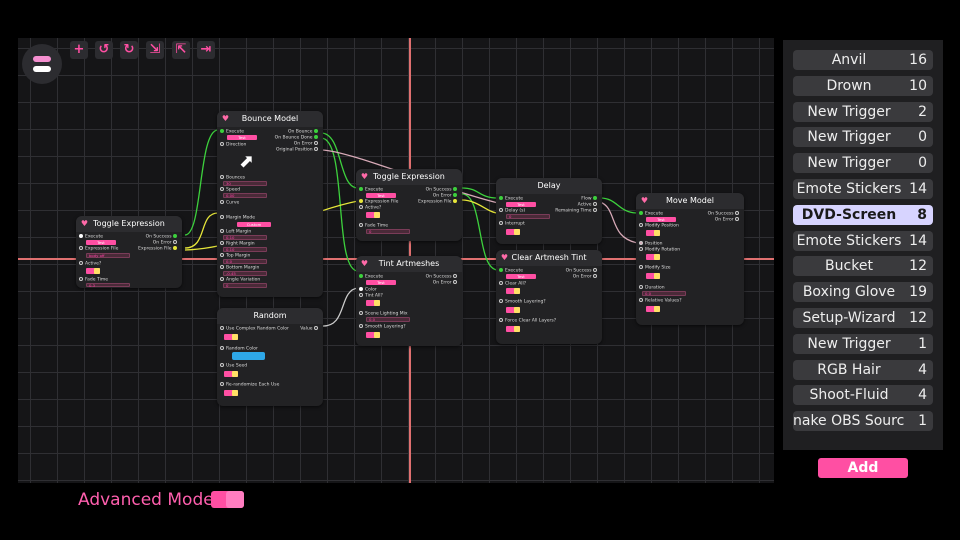  Describe the element at coordinates (371, 290) in the screenshot. I see `pin-label: Color` at that location.